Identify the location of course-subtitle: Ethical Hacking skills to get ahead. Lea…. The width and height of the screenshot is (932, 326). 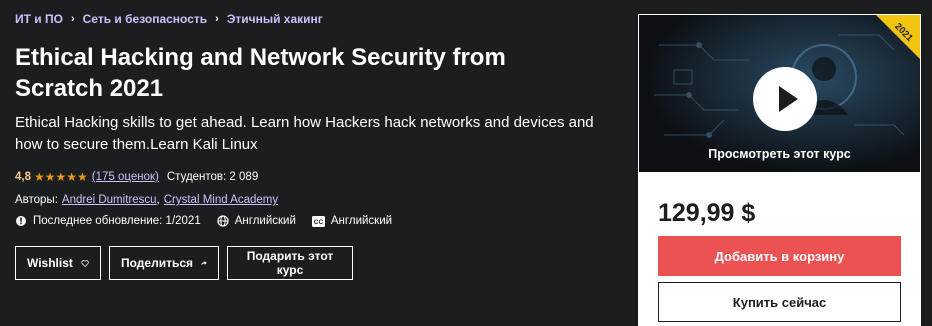
(304, 133).